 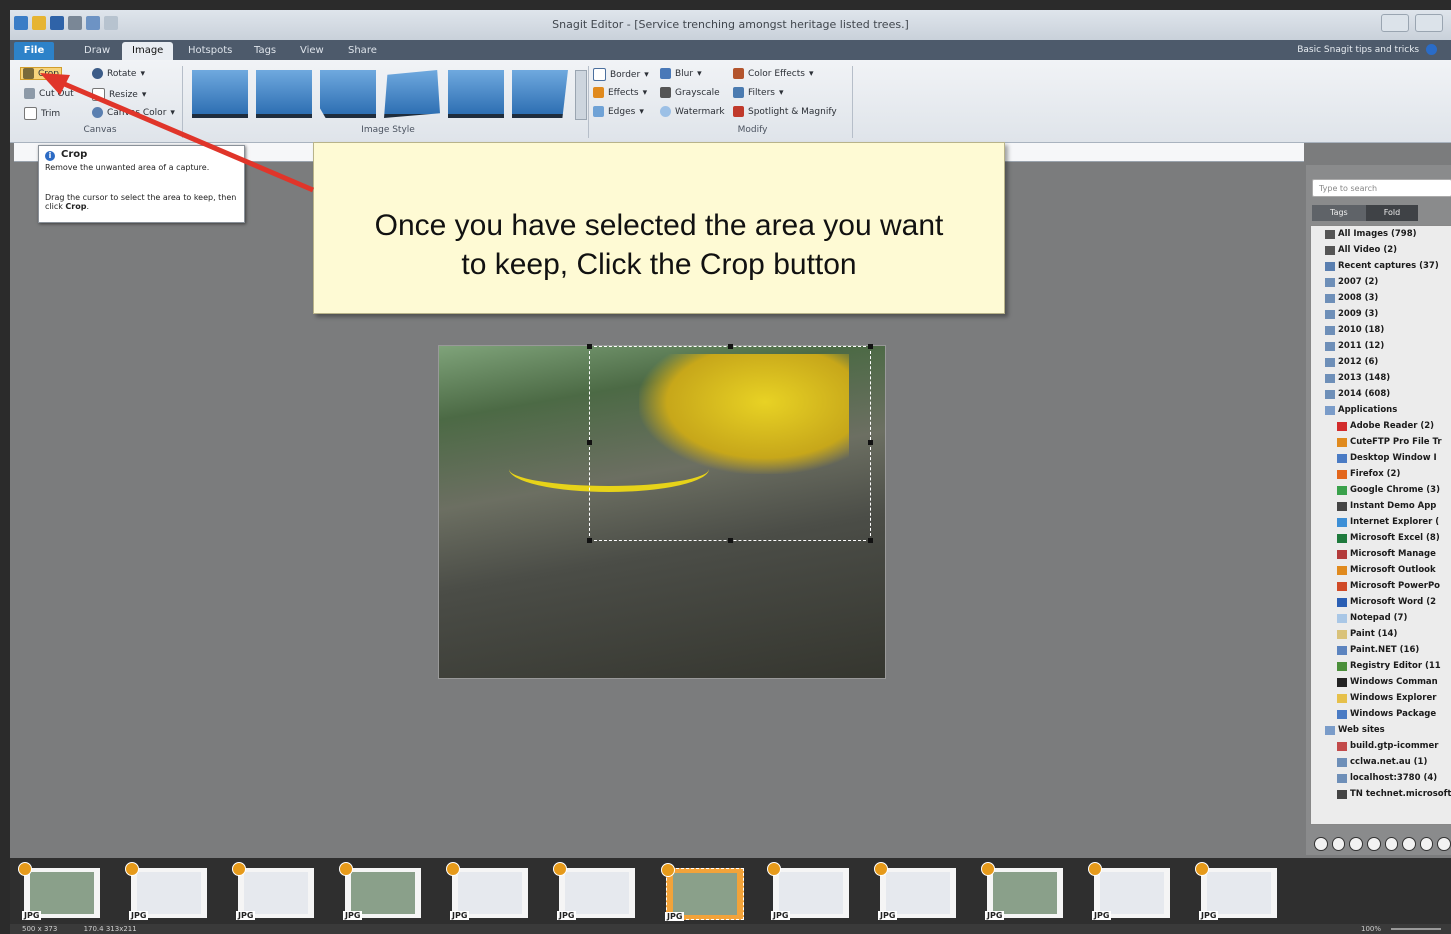 What do you see at coordinates (312, 51) in the screenshot?
I see `tab-view: View` at bounding box center [312, 51].